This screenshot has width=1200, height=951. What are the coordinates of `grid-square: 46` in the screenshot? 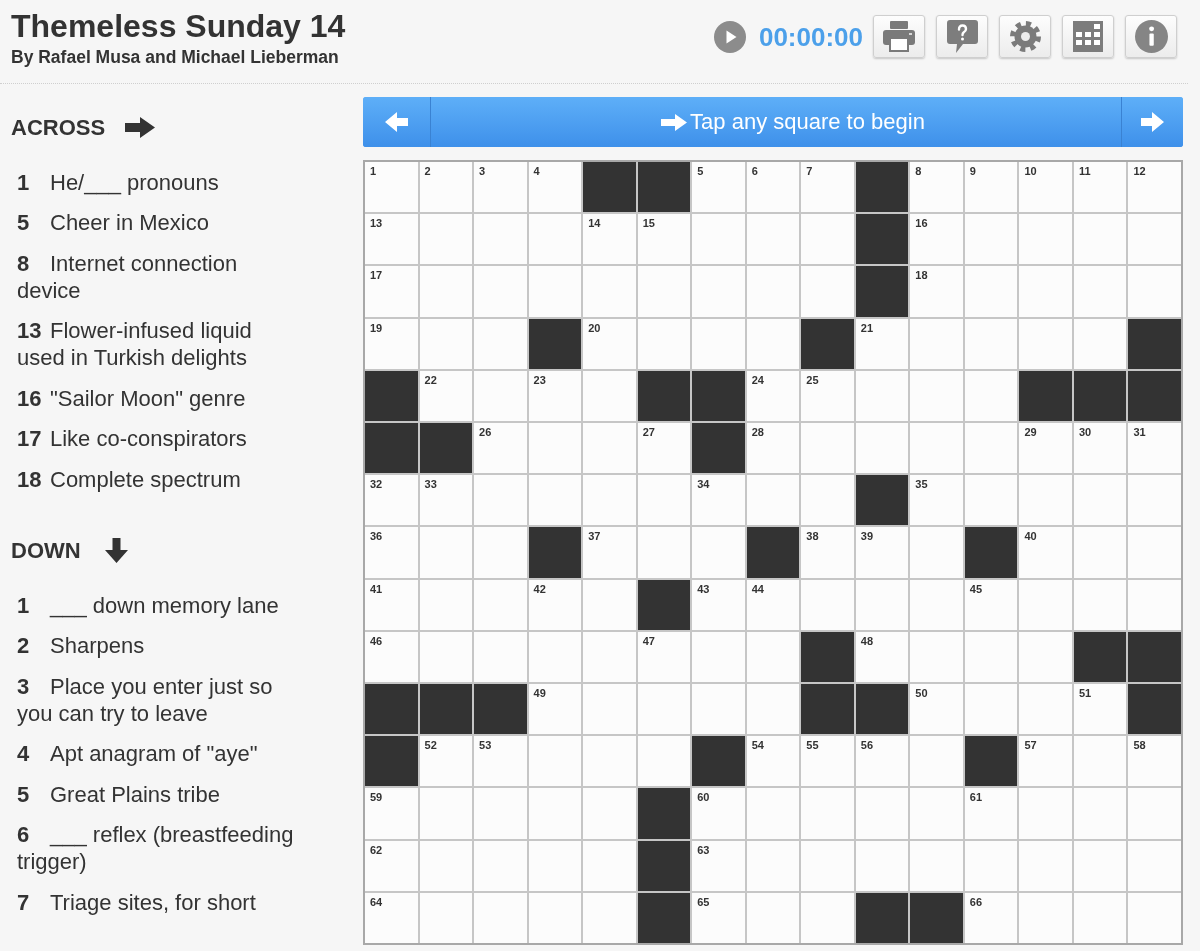 It's located at (391, 656).